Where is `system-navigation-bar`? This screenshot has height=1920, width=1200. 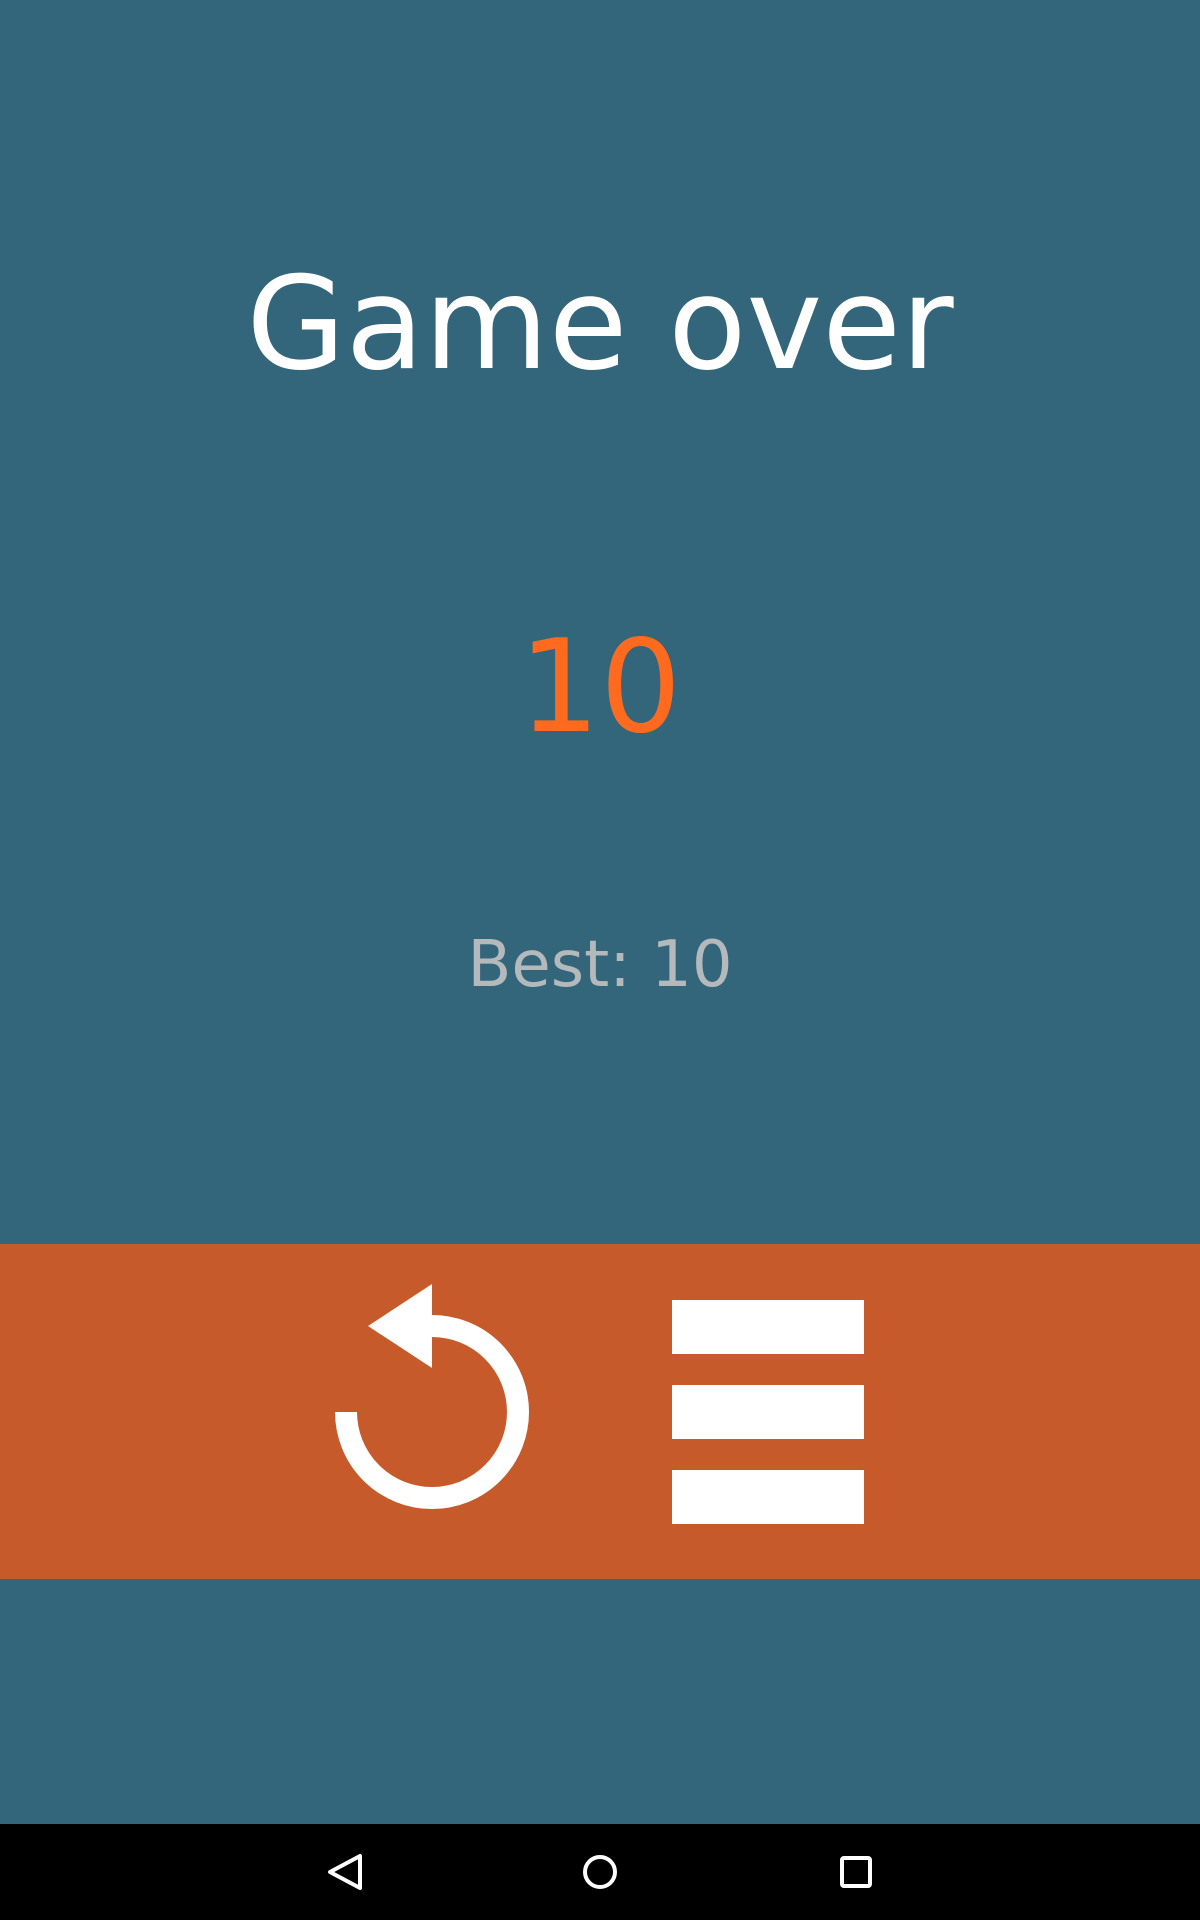
system-navigation-bar is located at coordinates (600, 1872).